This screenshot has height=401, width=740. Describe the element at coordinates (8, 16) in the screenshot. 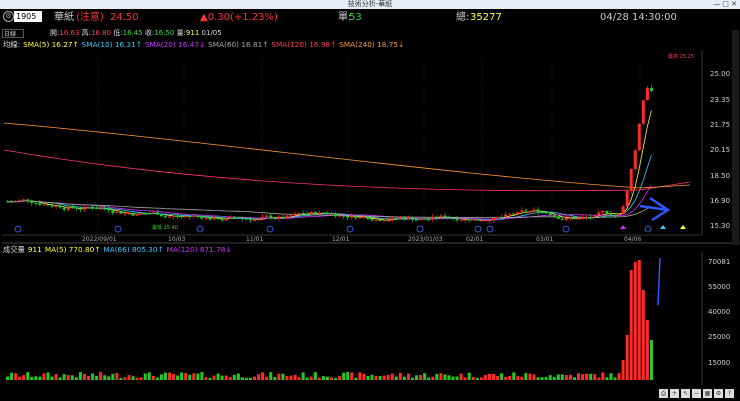

I see `gear-icon: ⚙` at that location.